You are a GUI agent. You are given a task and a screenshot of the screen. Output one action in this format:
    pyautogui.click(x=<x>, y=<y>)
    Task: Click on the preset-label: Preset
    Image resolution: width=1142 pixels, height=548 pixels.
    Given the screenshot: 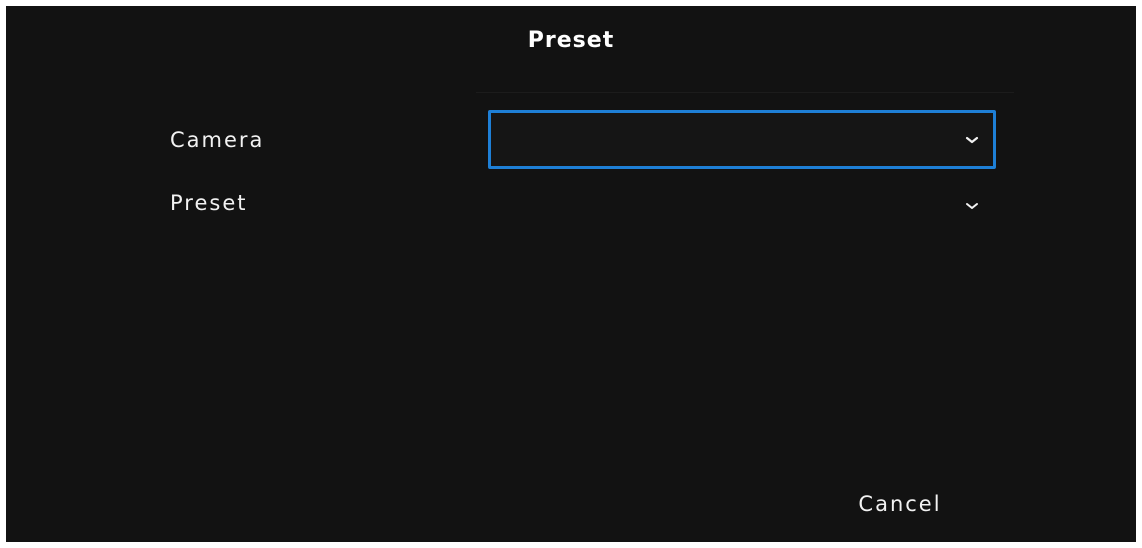 What is the action you would take?
    pyautogui.click(x=209, y=203)
    